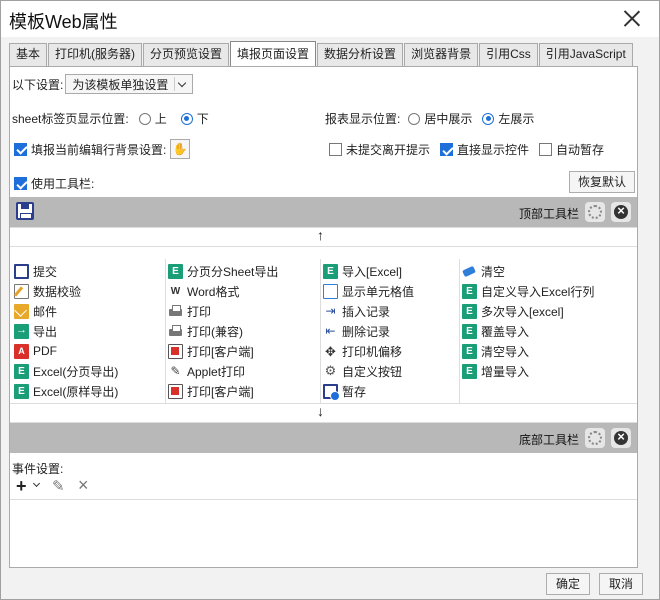  Describe the element at coordinates (508, 54) in the screenshot. I see `tab-reference-css: 引用Css` at that location.